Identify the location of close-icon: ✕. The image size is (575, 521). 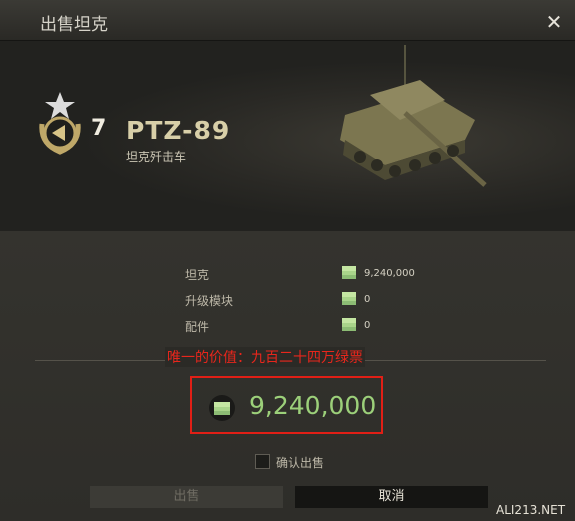
(554, 22).